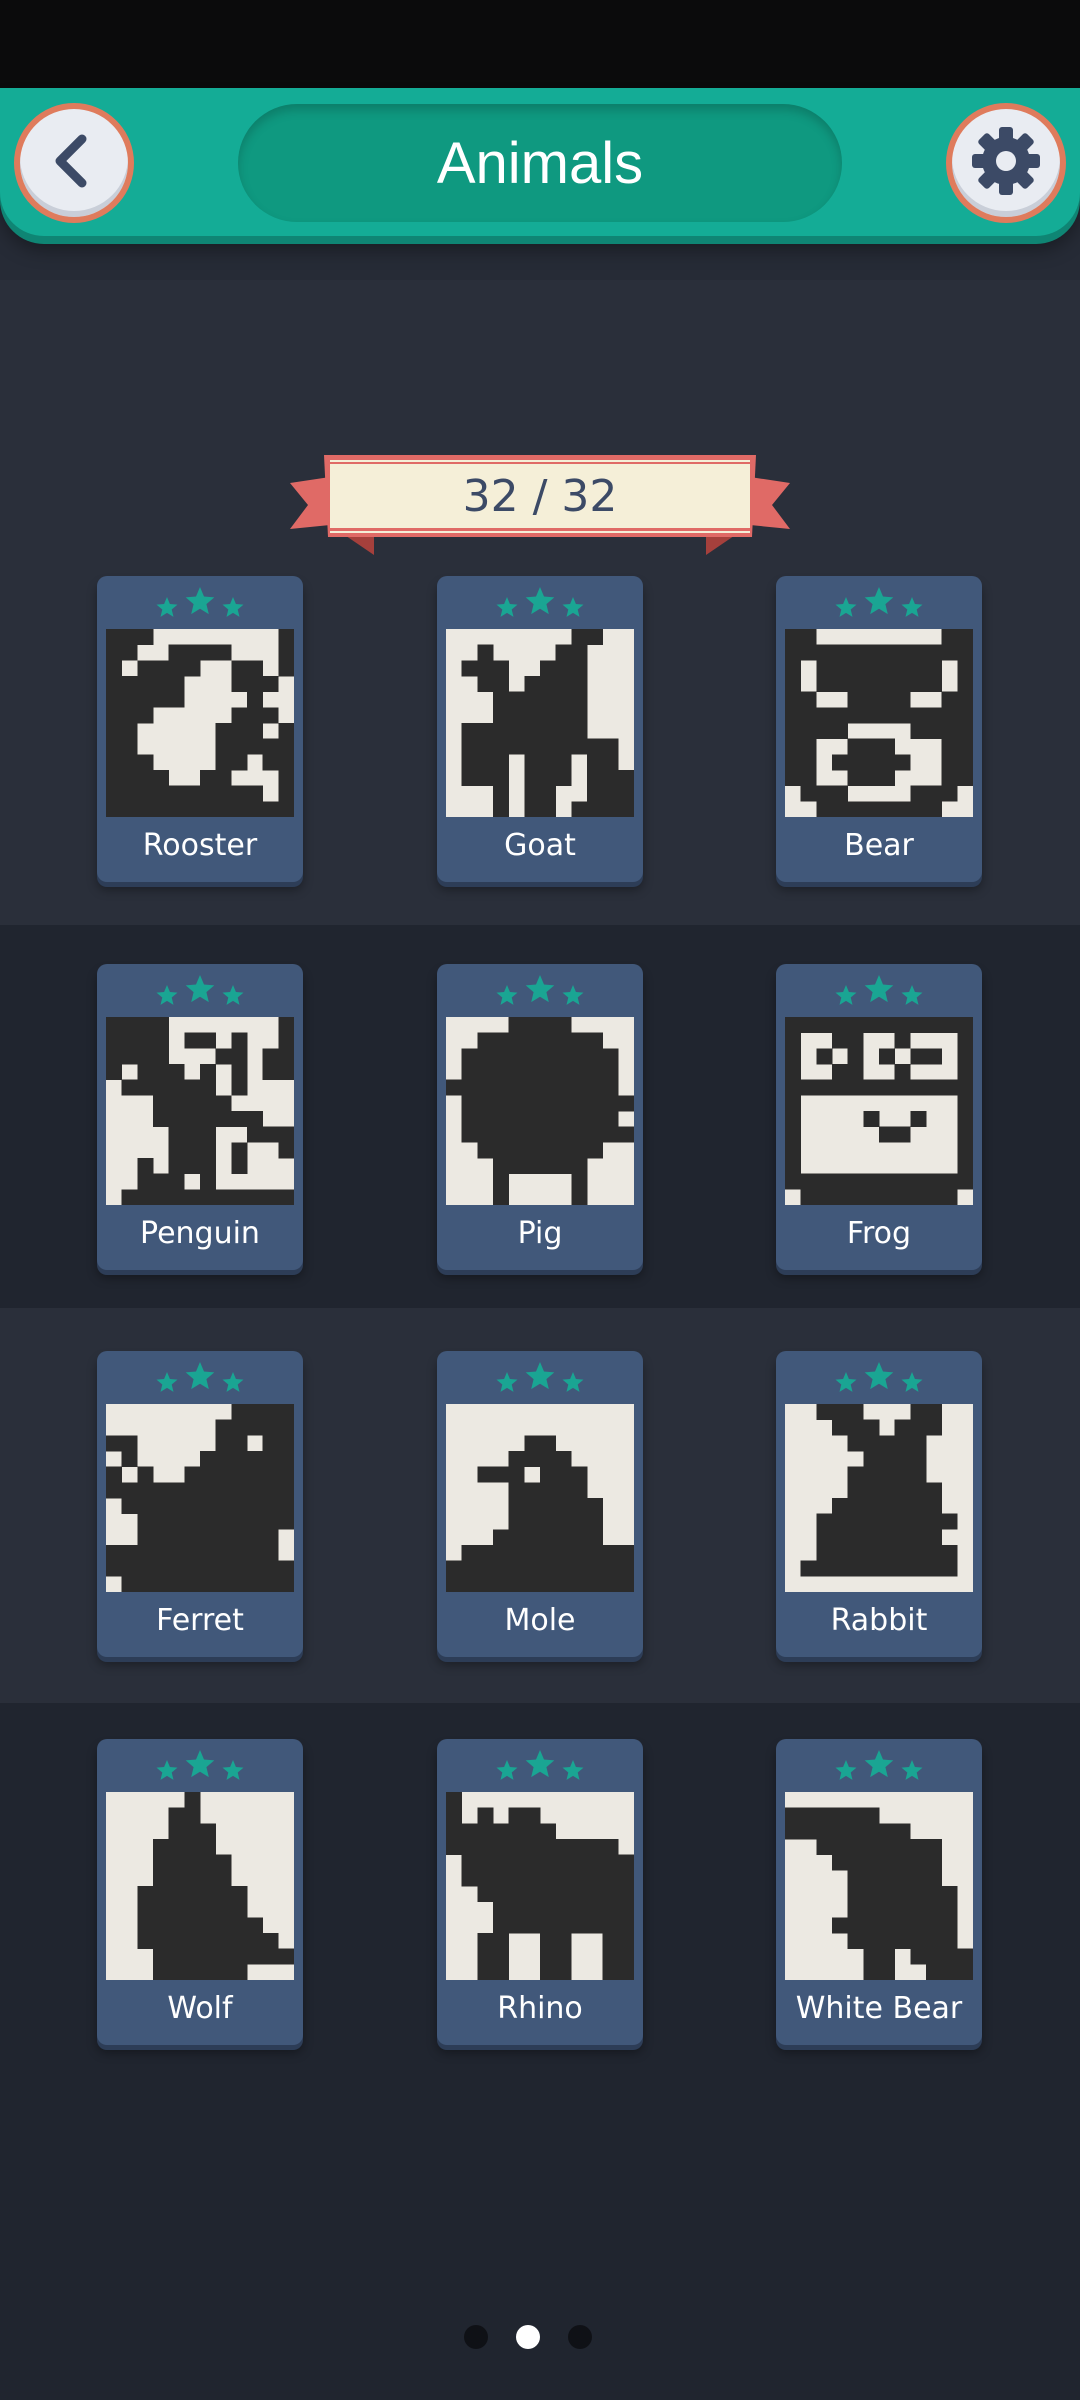 Image resolution: width=1080 pixels, height=2400 pixels. I want to click on puzzle-card: Mole, so click(540, 1504).